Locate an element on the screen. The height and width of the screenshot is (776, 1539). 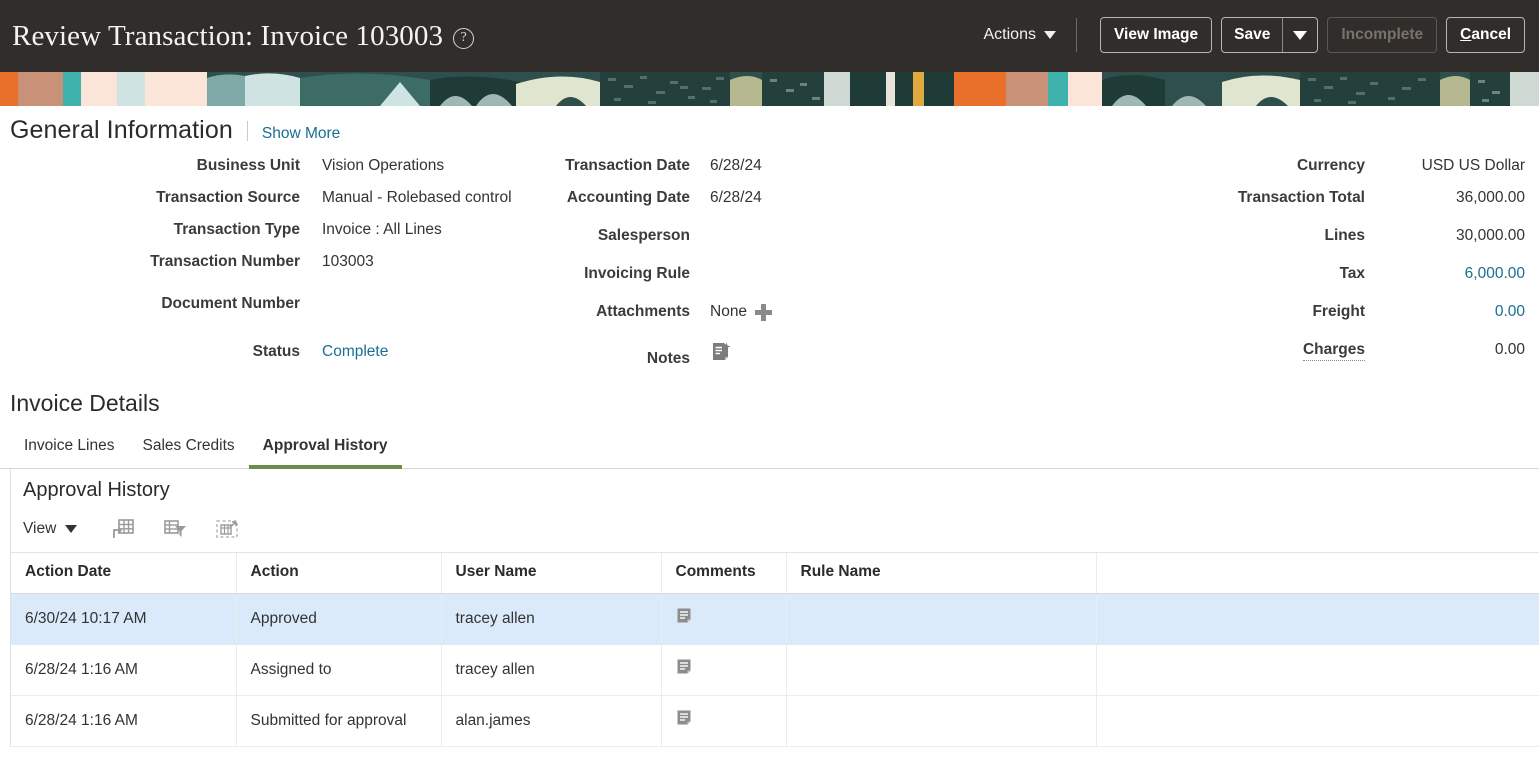
field-transaction-type: Transaction Type Invoice : All Lines is located at coordinates (265, 230).